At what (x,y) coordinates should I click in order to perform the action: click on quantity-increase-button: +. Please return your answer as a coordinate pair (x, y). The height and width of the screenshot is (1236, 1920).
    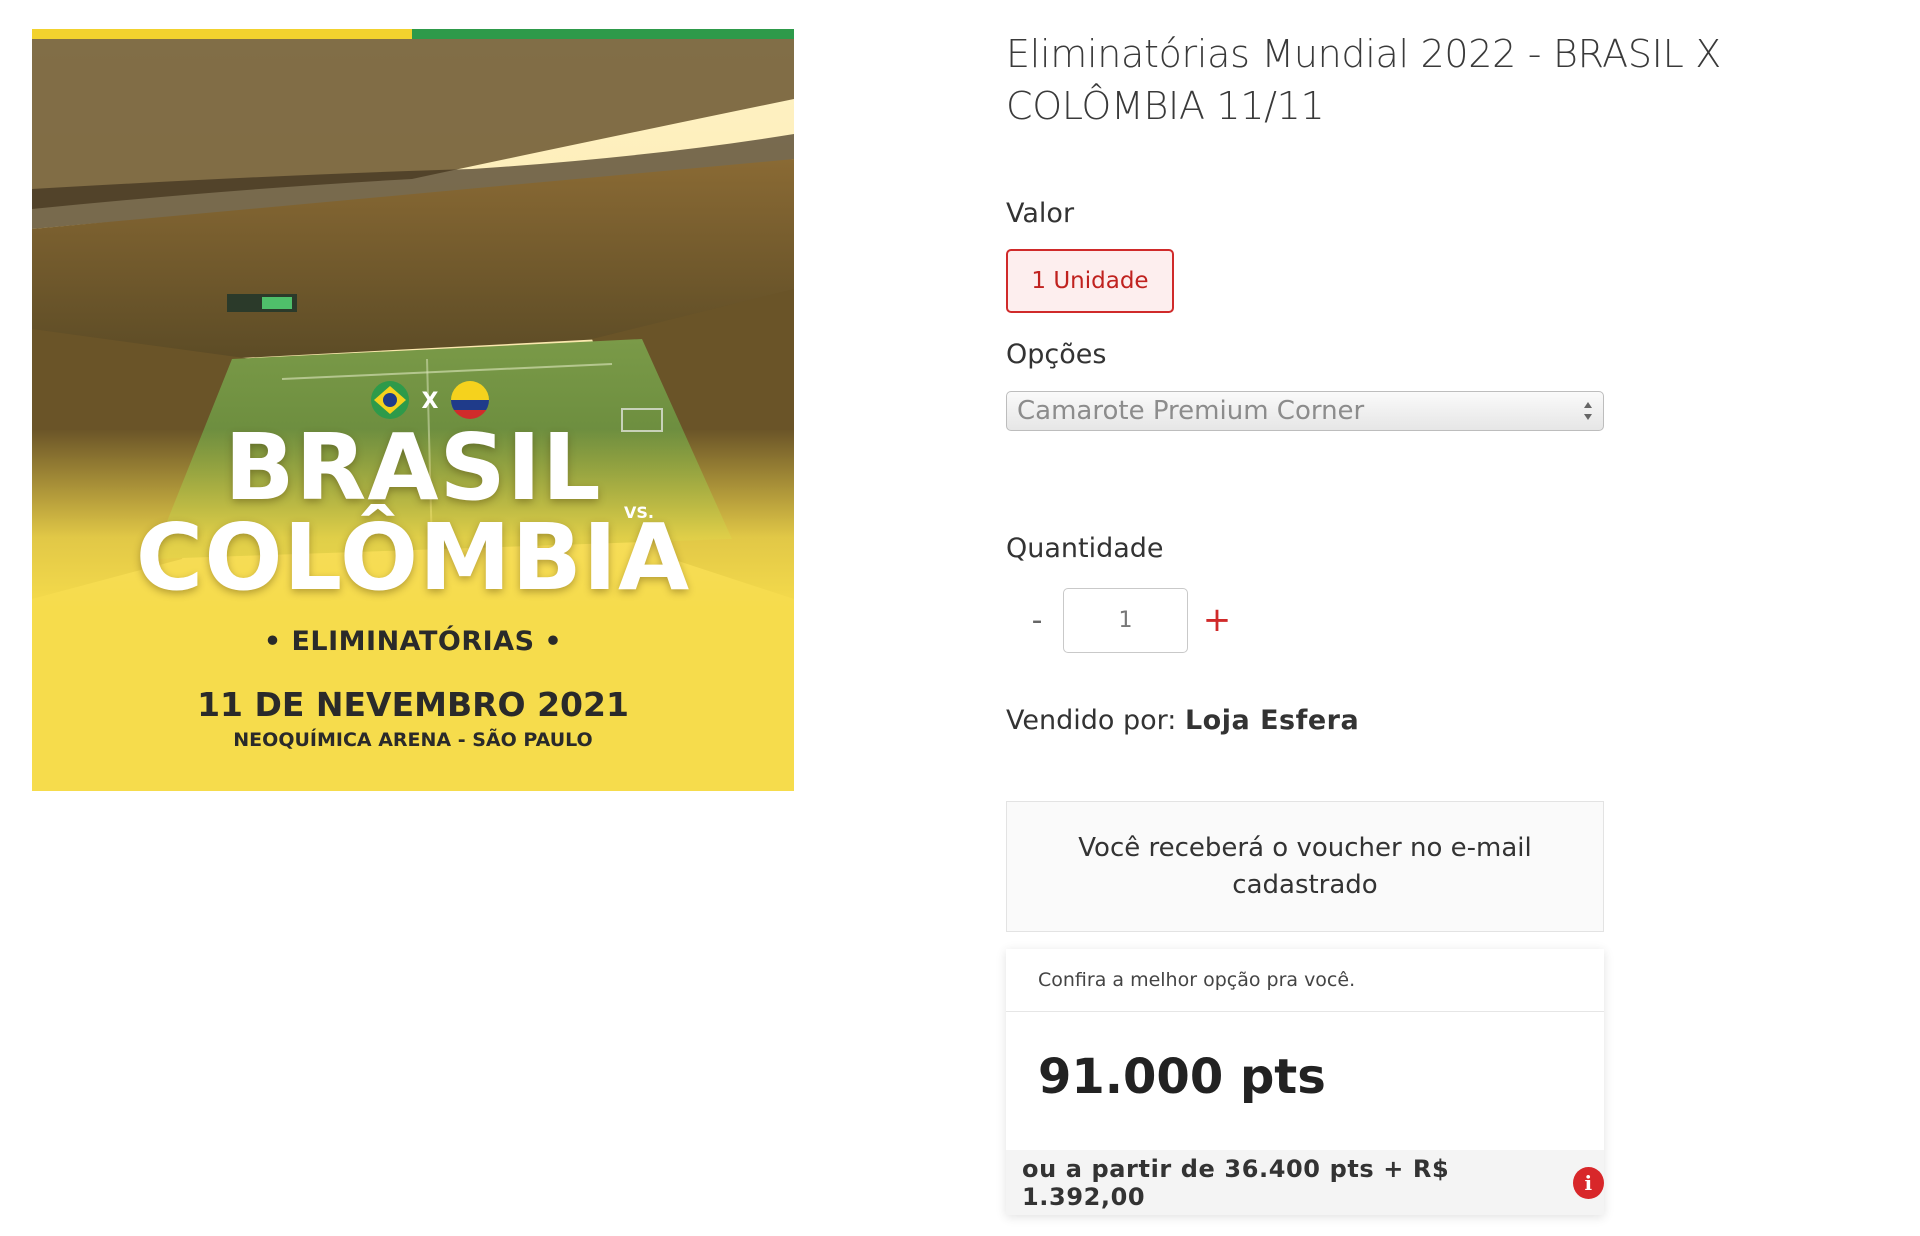
    Looking at the image, I should click on (1217, 620).